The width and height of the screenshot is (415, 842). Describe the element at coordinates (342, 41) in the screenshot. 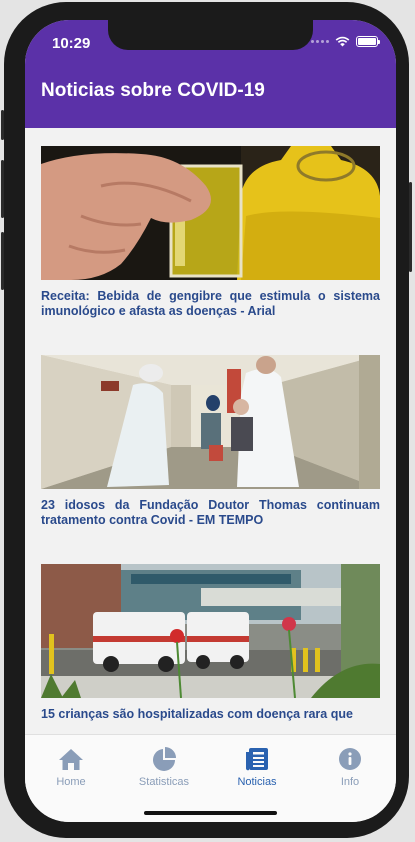

I see `wifi-icon` at that location.